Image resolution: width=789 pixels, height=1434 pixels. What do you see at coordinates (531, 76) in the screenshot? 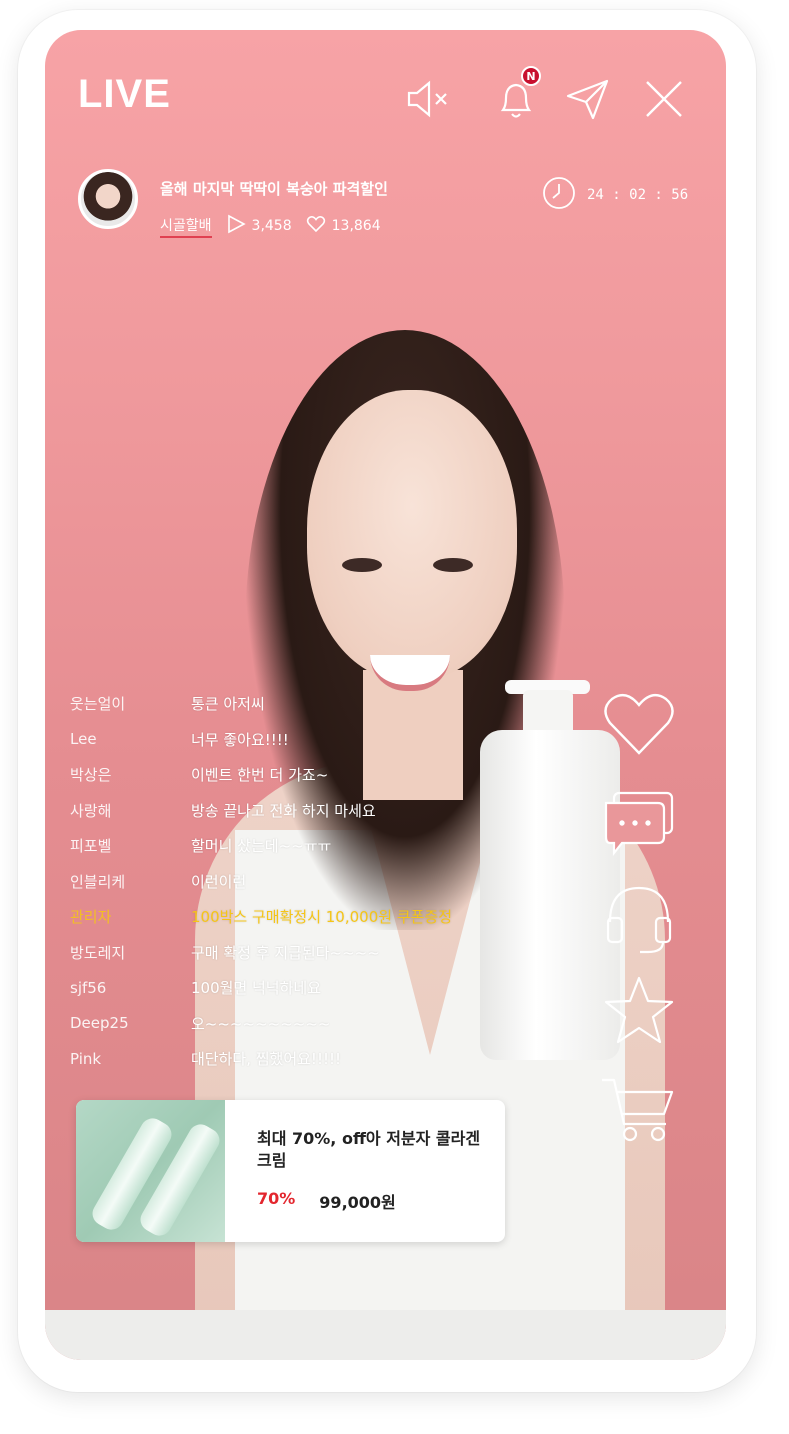
I see `notification-badge: N` at bounding box center [531, 76].